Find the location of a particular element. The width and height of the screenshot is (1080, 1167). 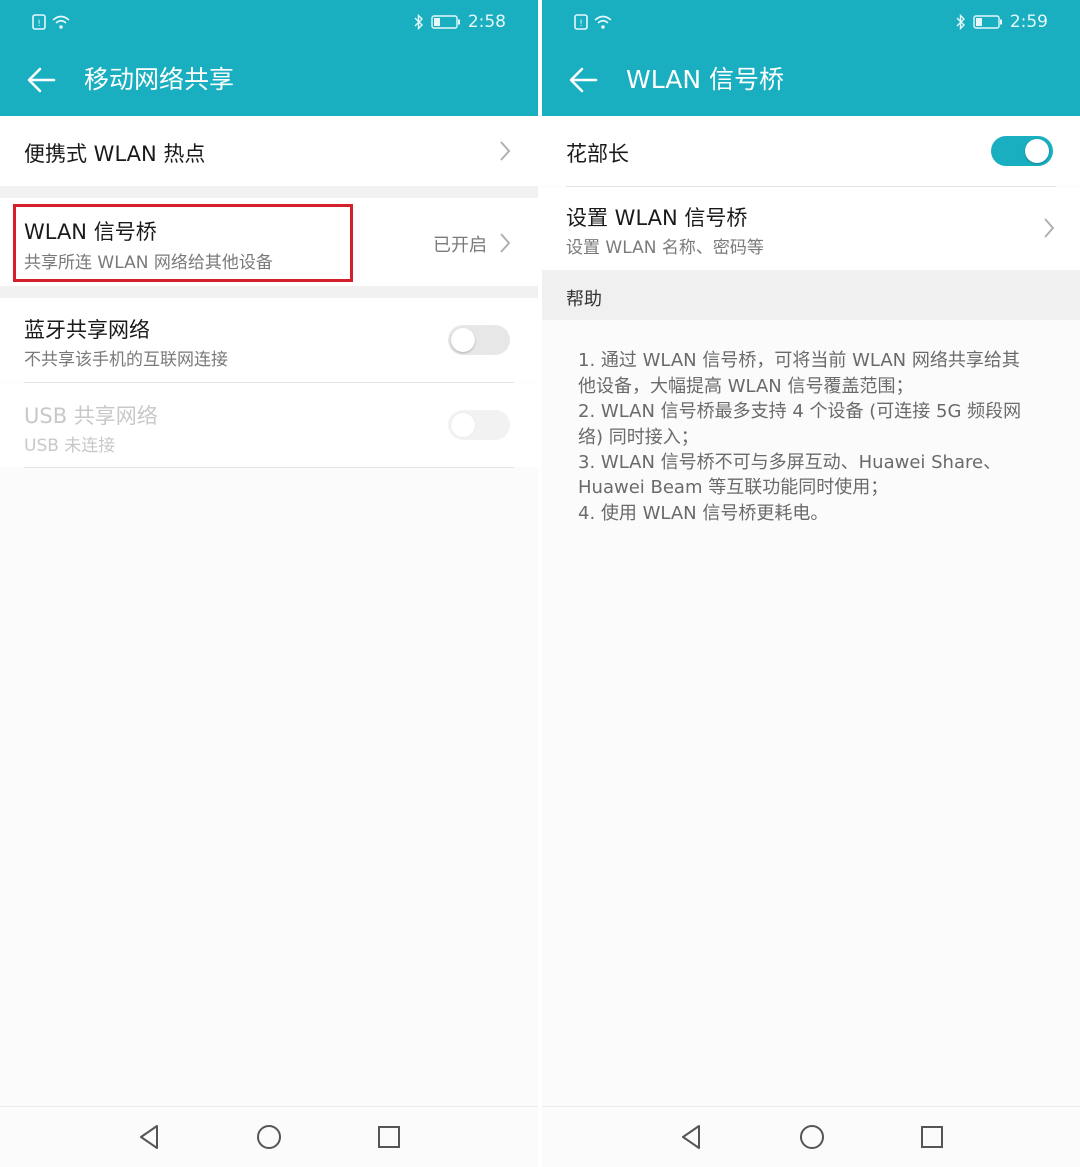

status-bar: ! 2:59 is located at coordinates (811, 22).